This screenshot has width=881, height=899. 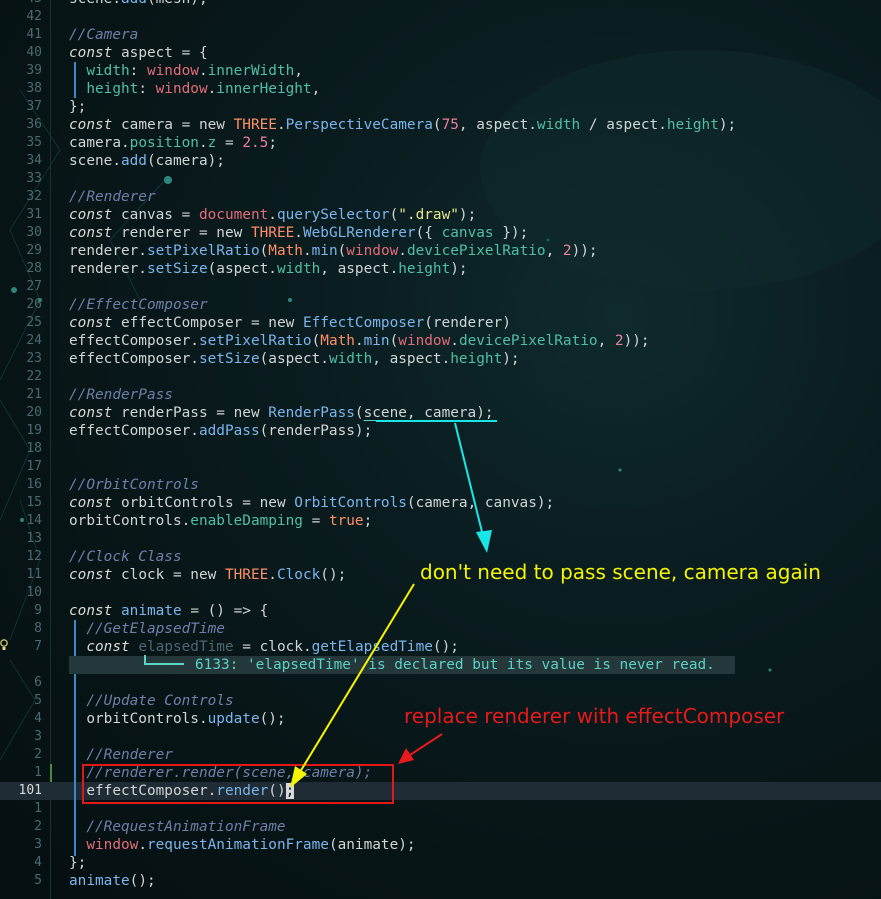 I want to click on code-line: 33, so click(x=440, y=179).